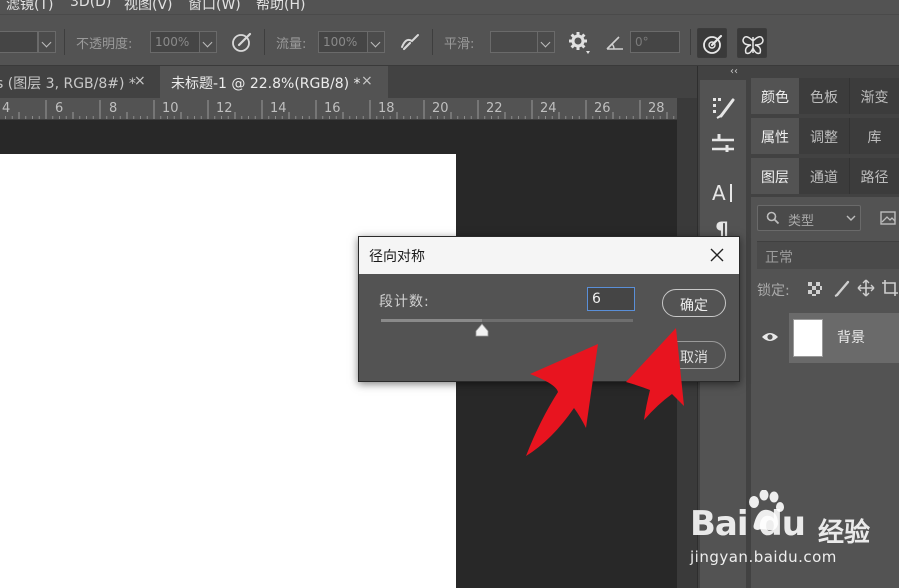  Describe the element at coordinates (47, 42) in the screenshot. I see `brush-mode-dropdown` at that location.